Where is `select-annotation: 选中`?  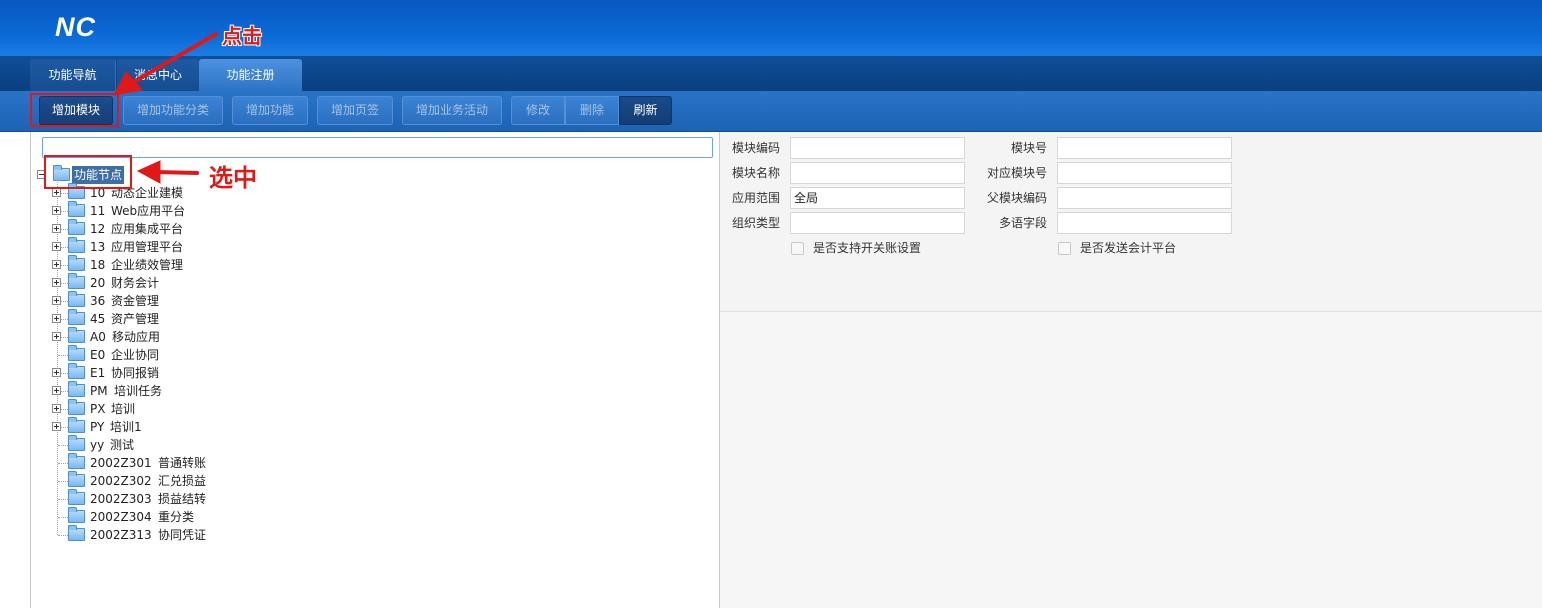
select-annotation: 选中 is located at coordinates (233, 178).